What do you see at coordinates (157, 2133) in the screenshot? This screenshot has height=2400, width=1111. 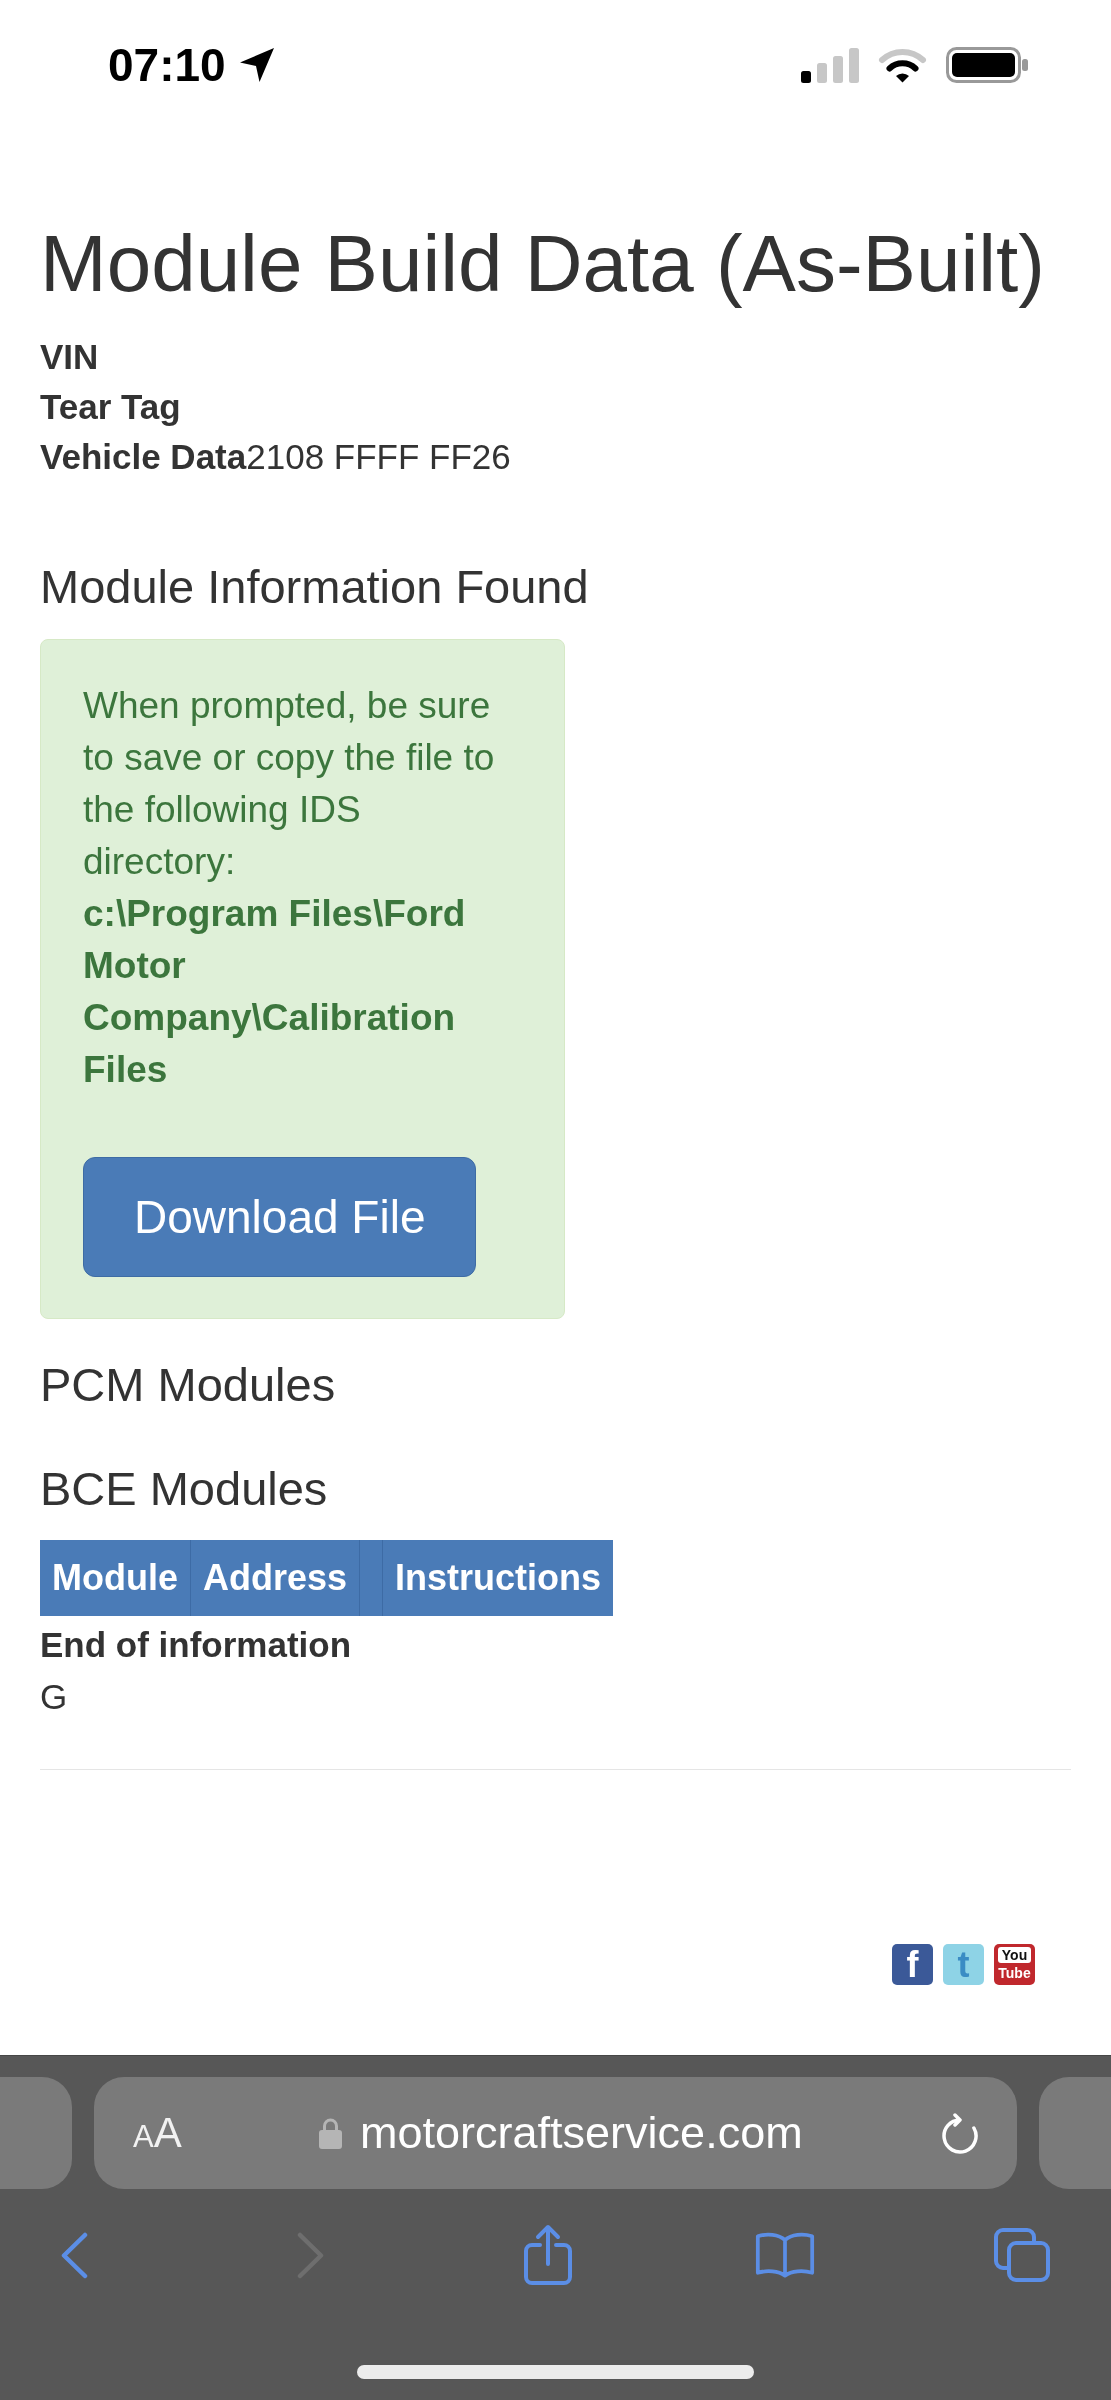 I see `reader-button: AA` at bounding box center [157, 2133].